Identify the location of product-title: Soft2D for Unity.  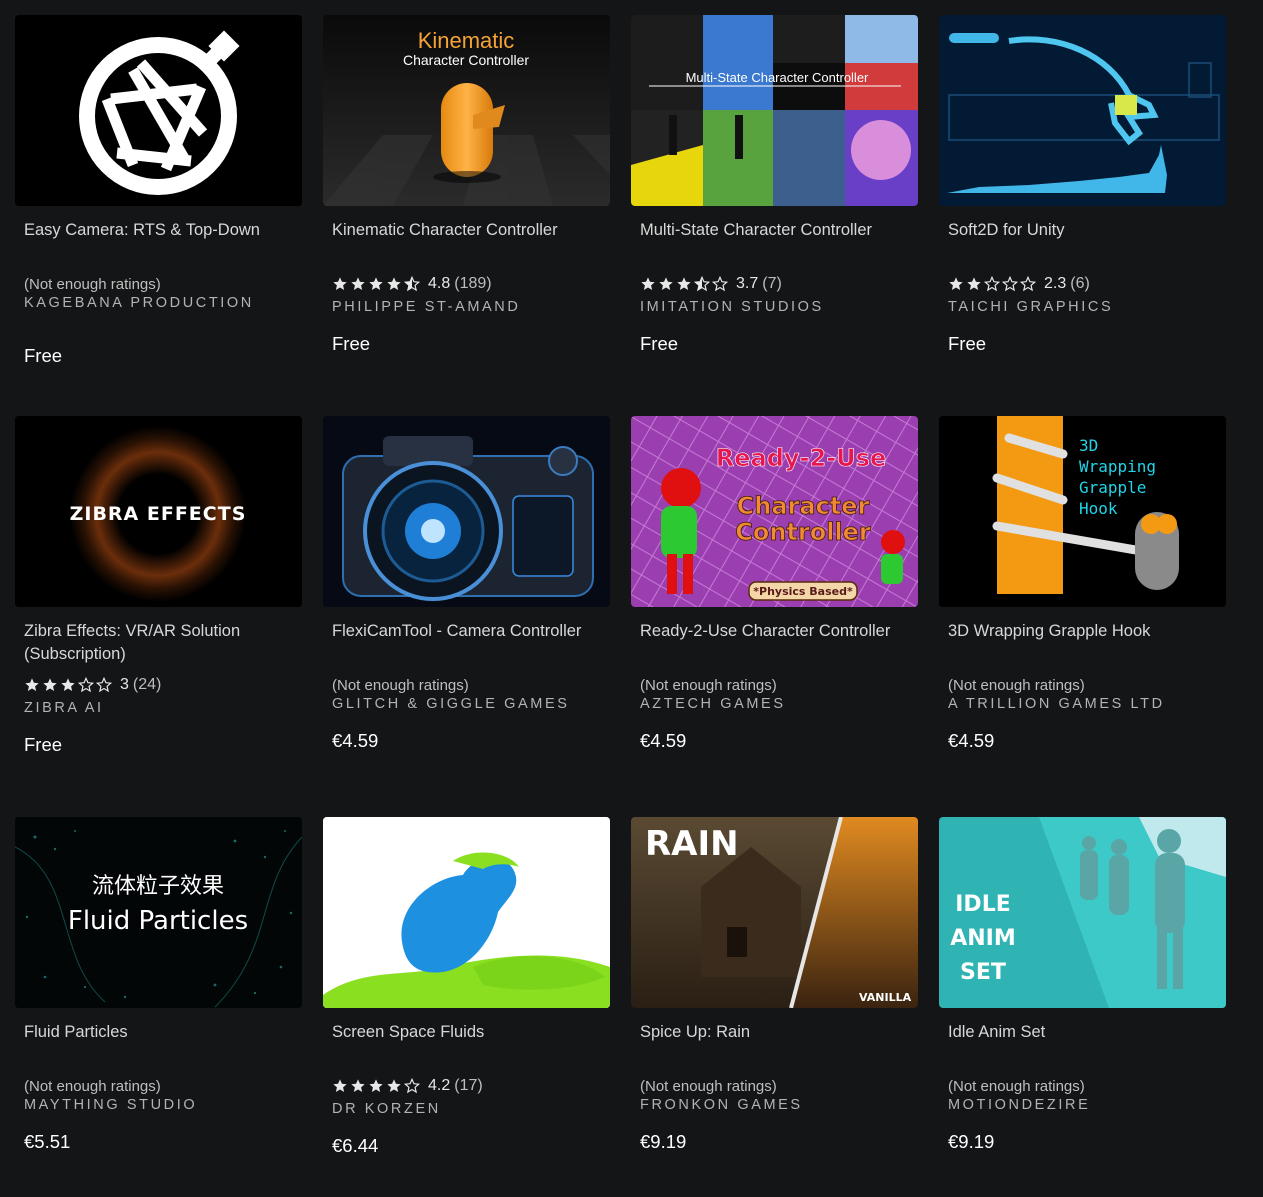
(1084, 230).